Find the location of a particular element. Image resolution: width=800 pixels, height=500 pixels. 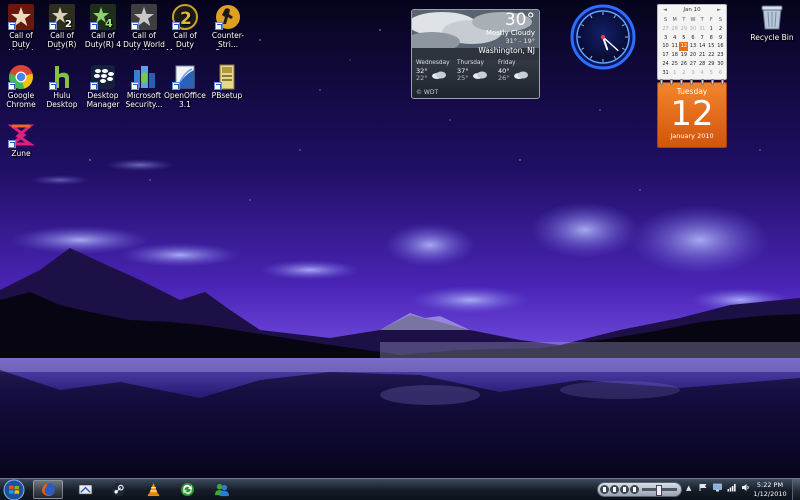

forecast-day-name: Thursday is located at coordinates (470, 63).